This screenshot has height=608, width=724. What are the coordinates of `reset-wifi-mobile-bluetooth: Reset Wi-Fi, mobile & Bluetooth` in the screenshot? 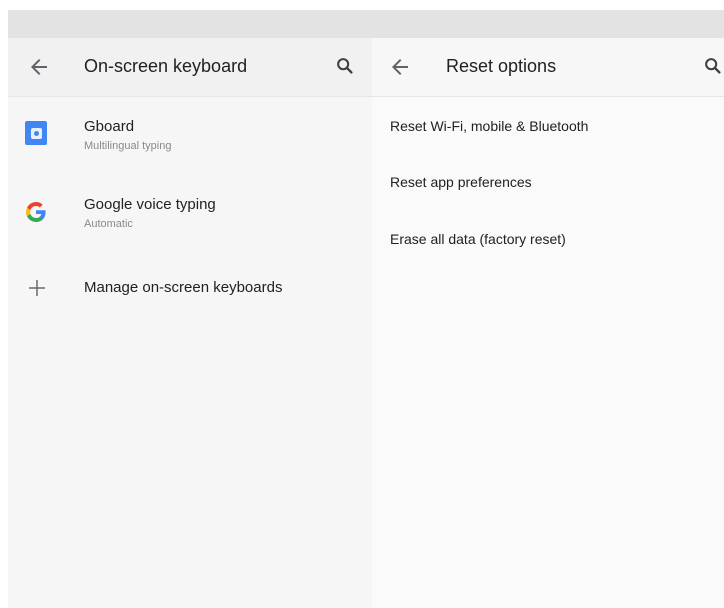 It's located at (489, 126).